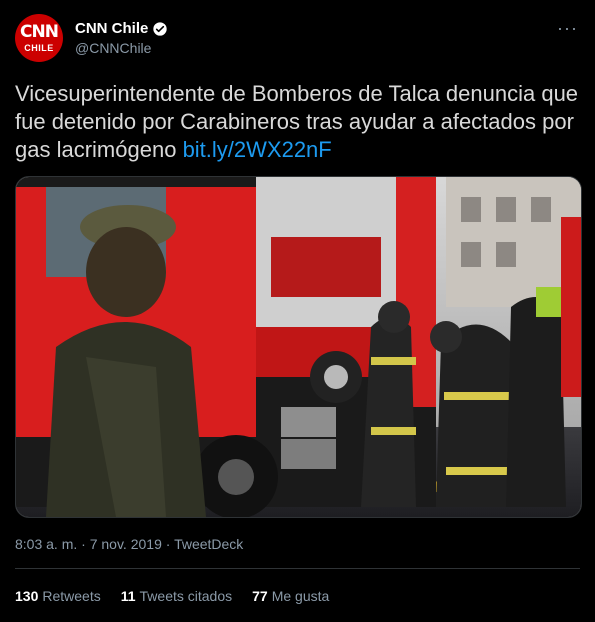 The image size is (595, 622). I want to click on tweet-source: TweetDeck, so click(208, 544).